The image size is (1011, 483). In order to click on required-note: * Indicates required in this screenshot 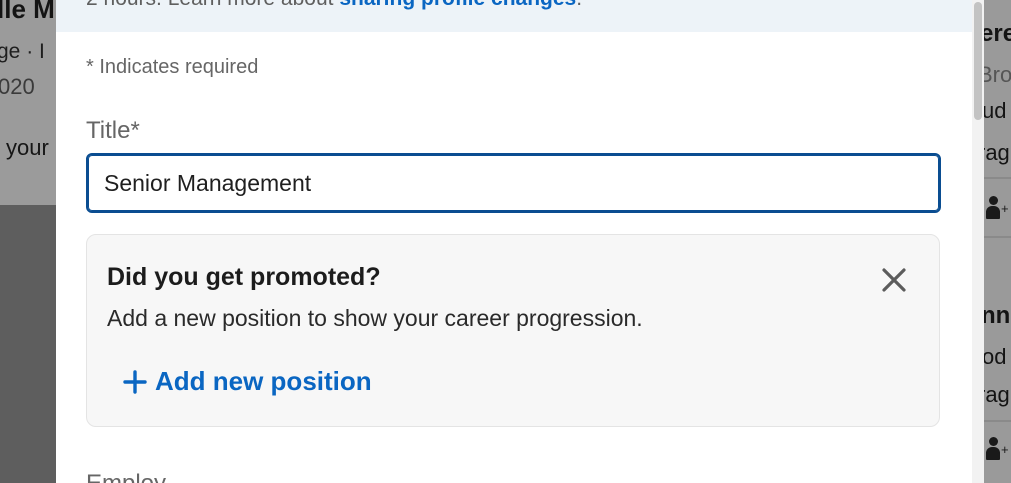, I will do `click(172, 67)`.